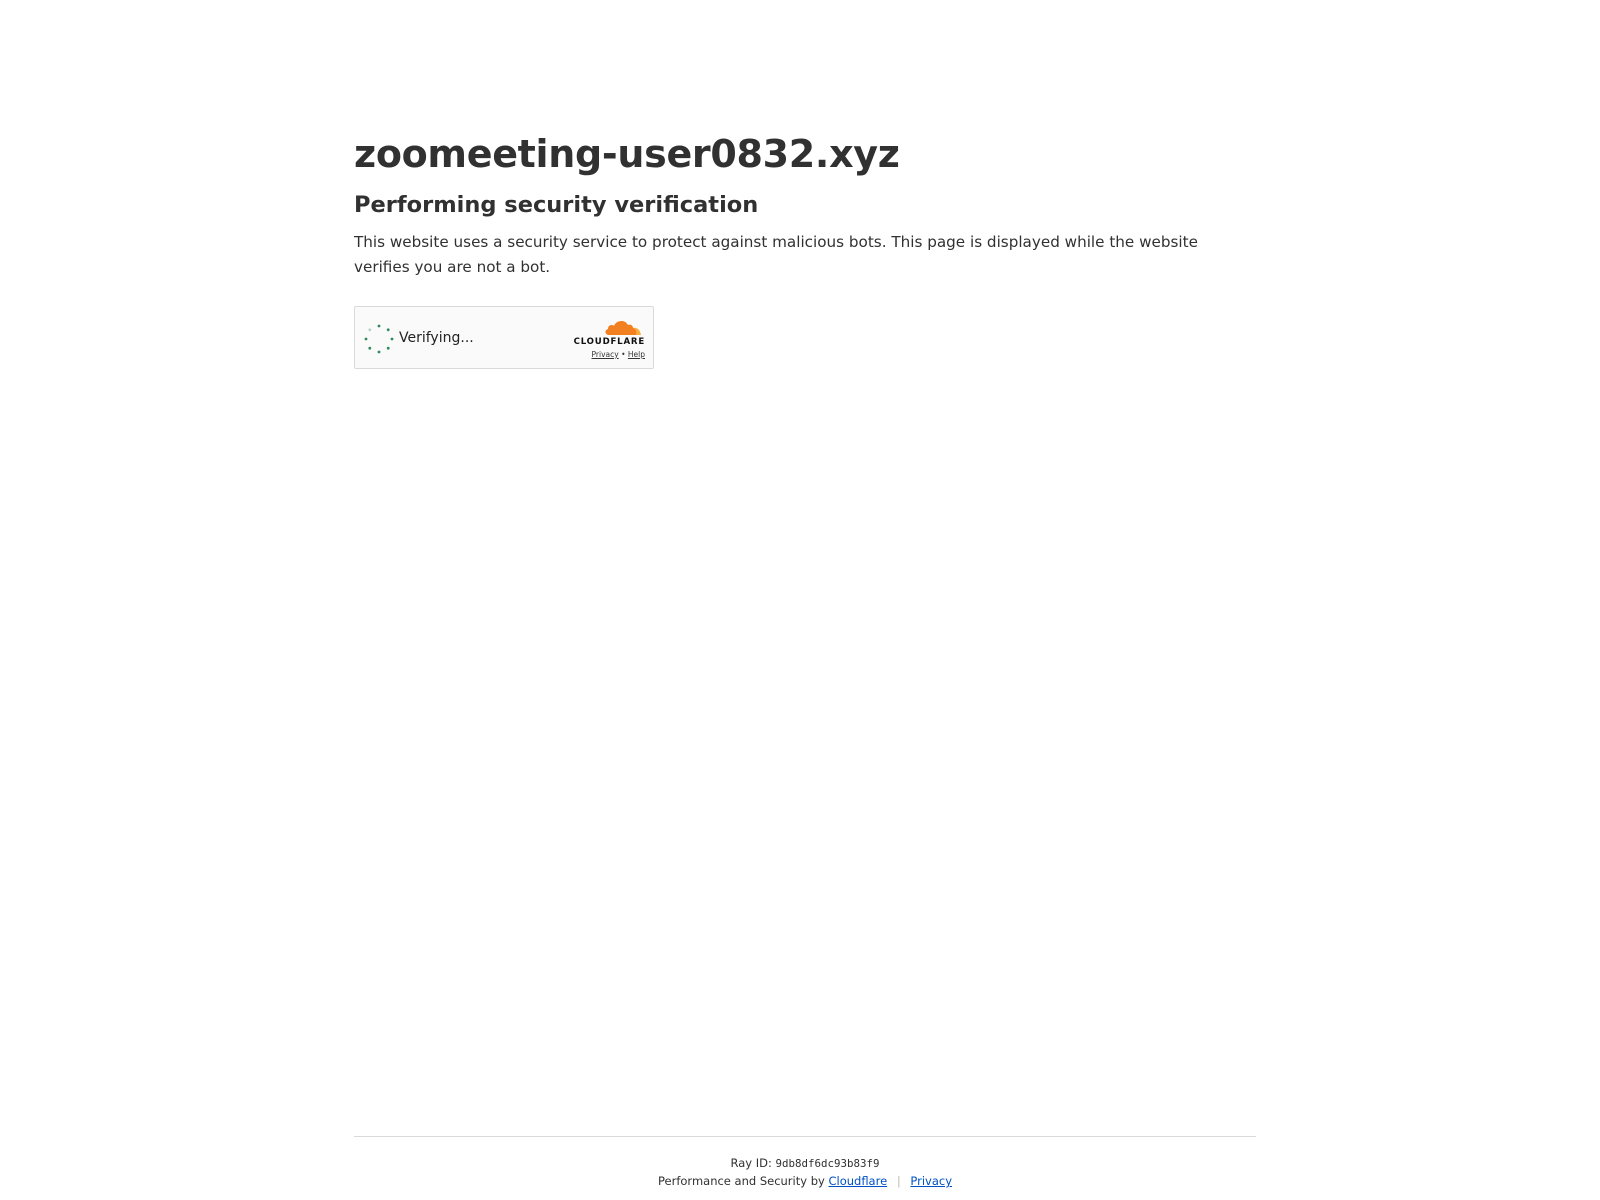  I want to click on widget-privacy-link: Privacy, so click(605, 354).